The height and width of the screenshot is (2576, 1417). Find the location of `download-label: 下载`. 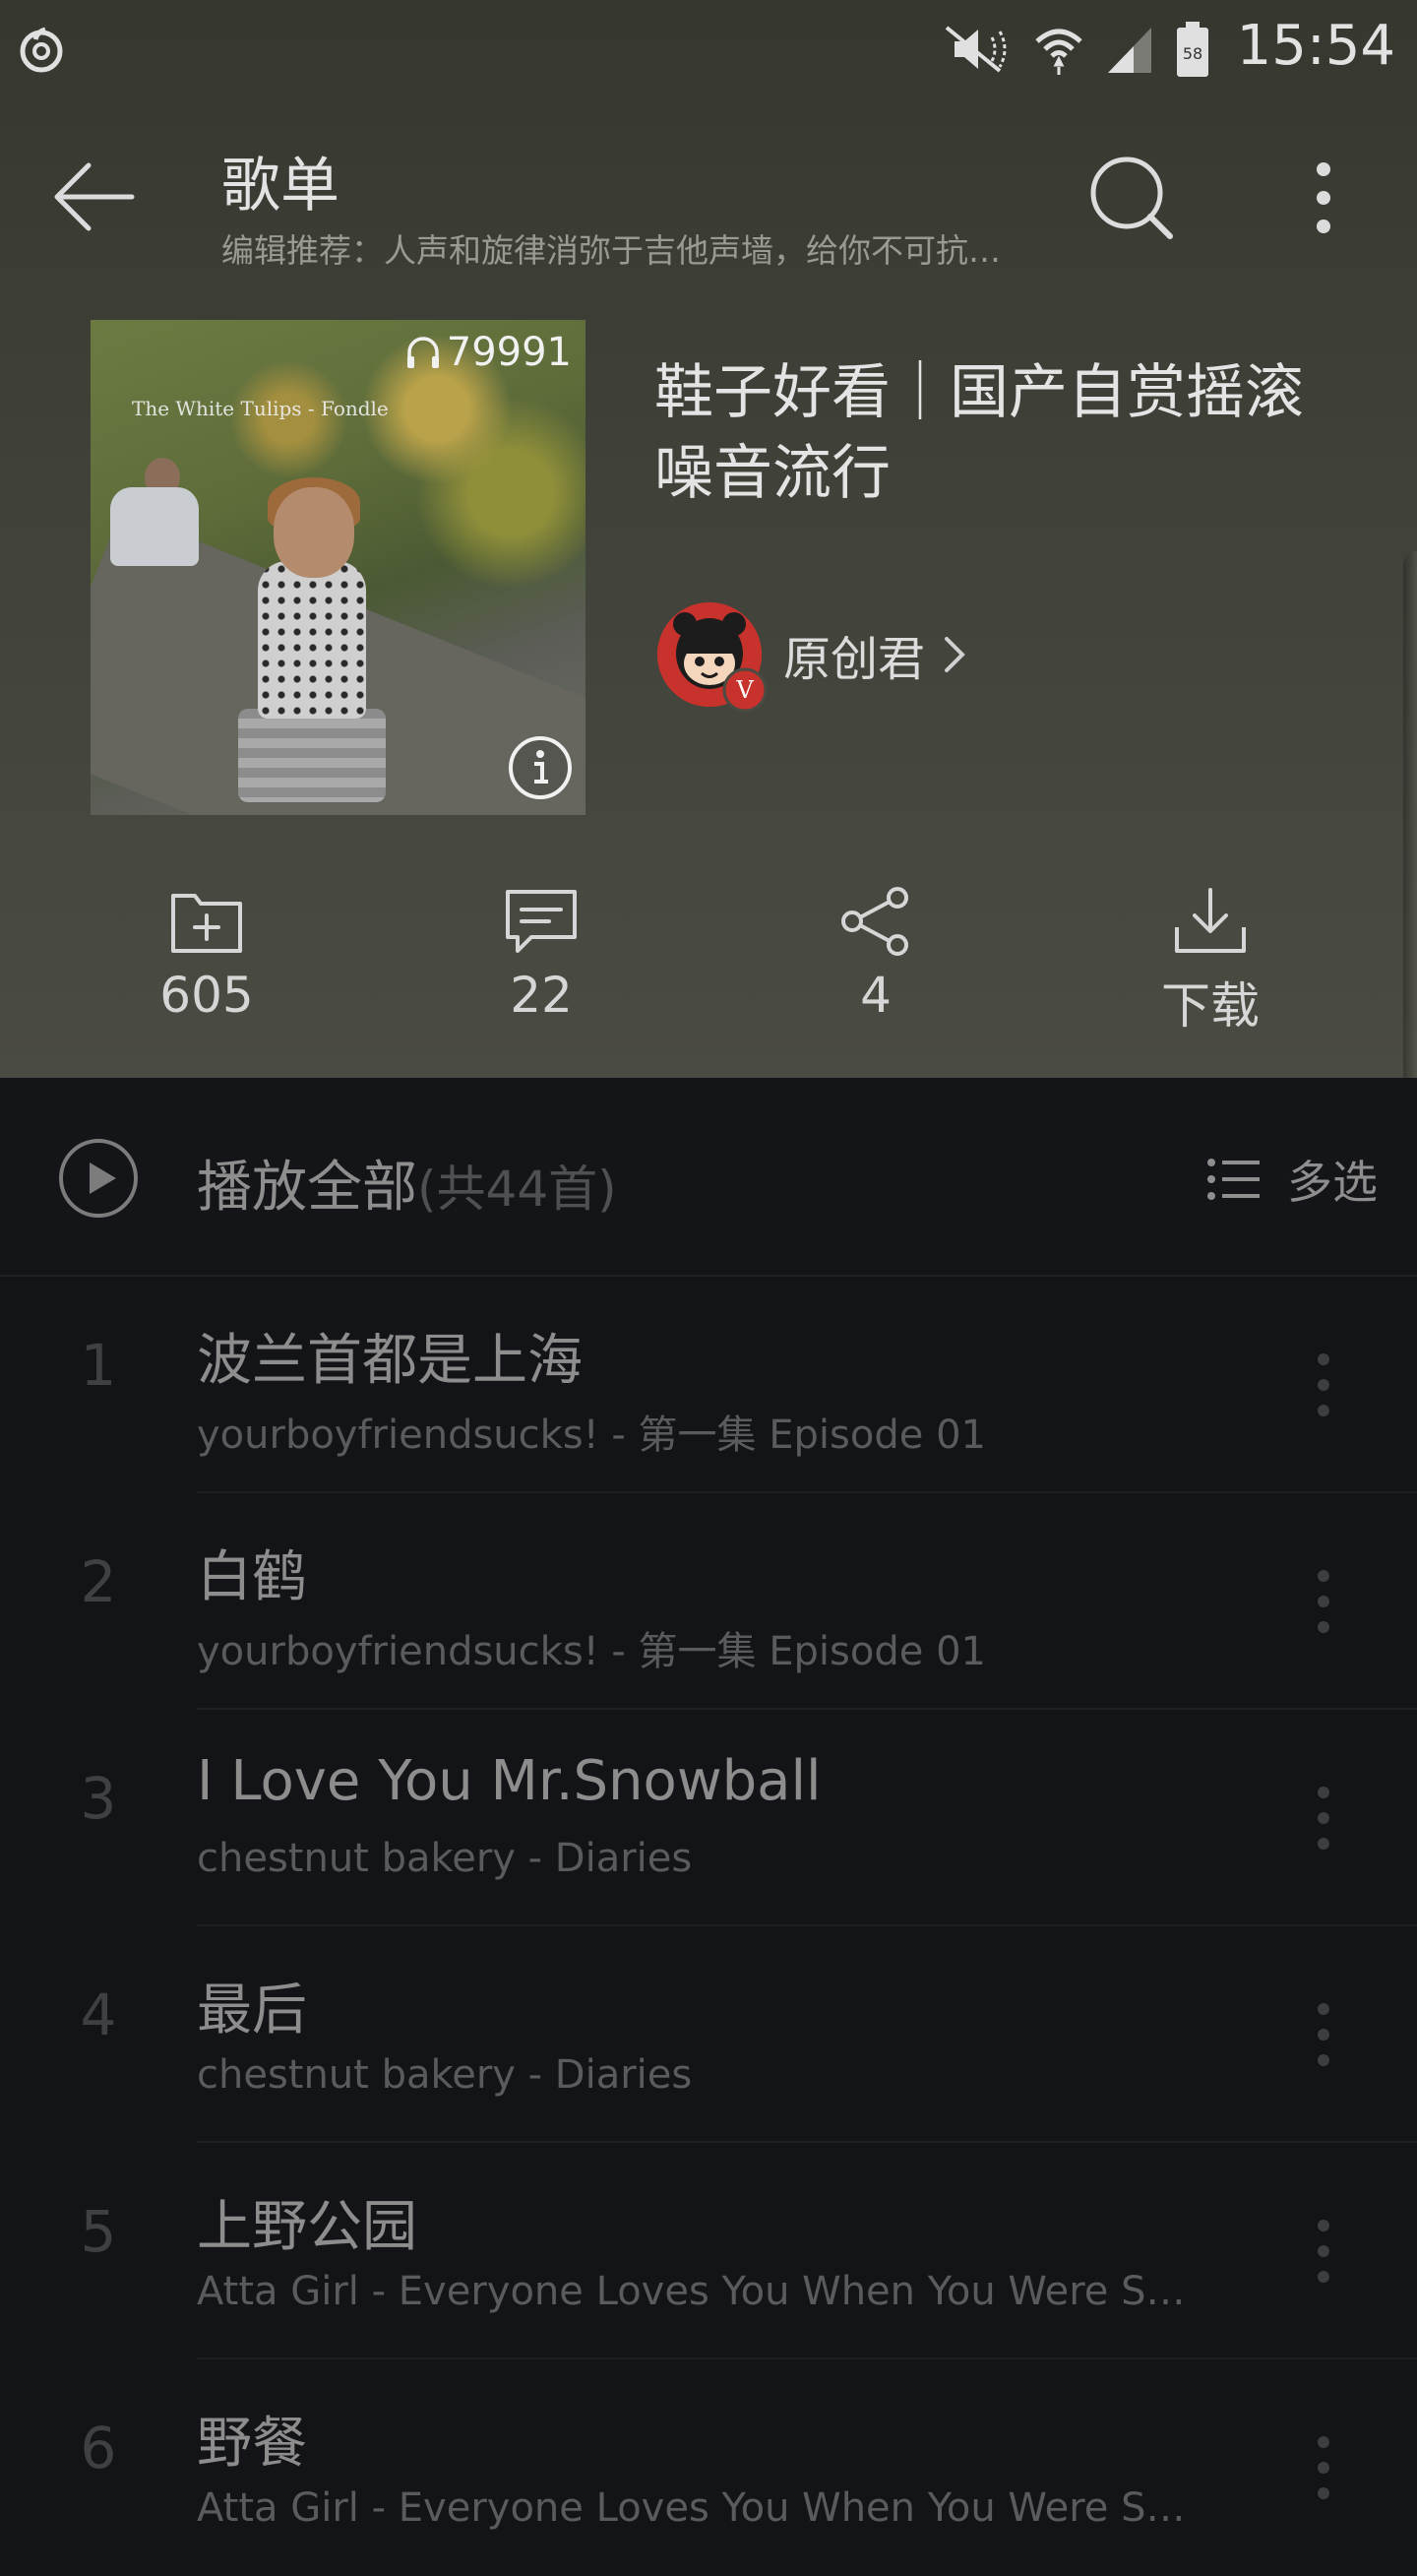

download-label: 下载 is located at coordinates (1210, 1006).